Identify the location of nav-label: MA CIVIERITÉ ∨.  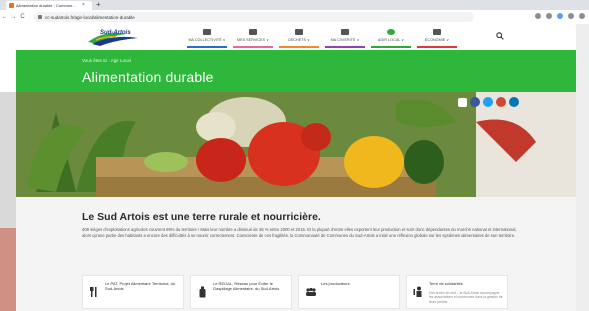
(345, 40).